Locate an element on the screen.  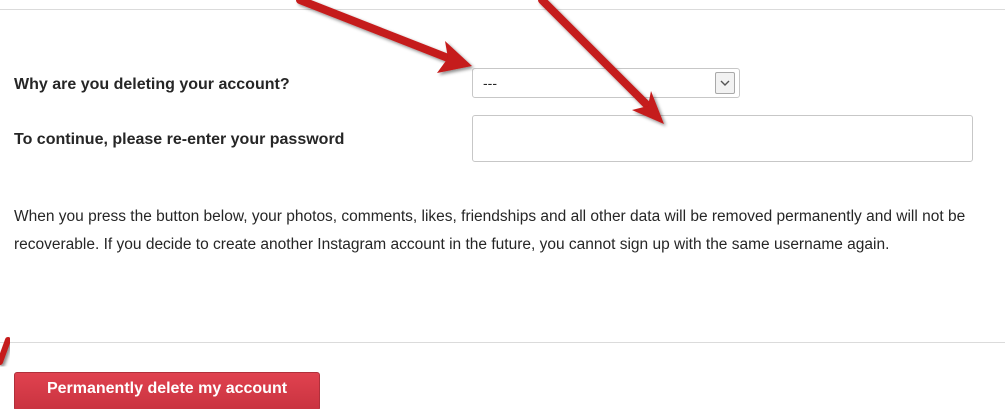
reason-select: --- is located at coordinates (606, 83).